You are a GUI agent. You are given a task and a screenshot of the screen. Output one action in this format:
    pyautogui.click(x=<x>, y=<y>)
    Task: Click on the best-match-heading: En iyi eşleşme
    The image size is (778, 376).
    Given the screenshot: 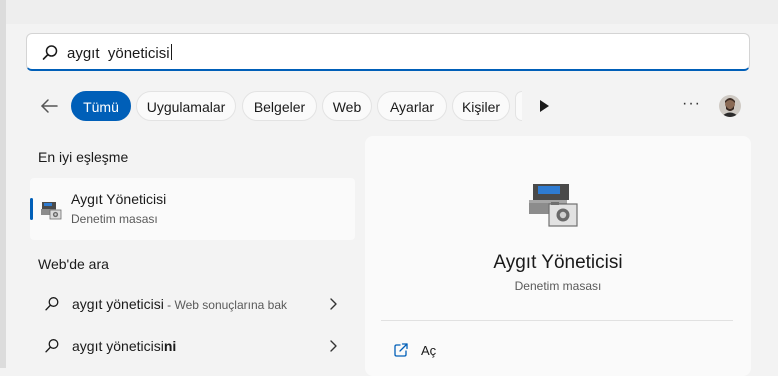 What is the action you would take?
    pyautogui.click(x=83, y=157)
    